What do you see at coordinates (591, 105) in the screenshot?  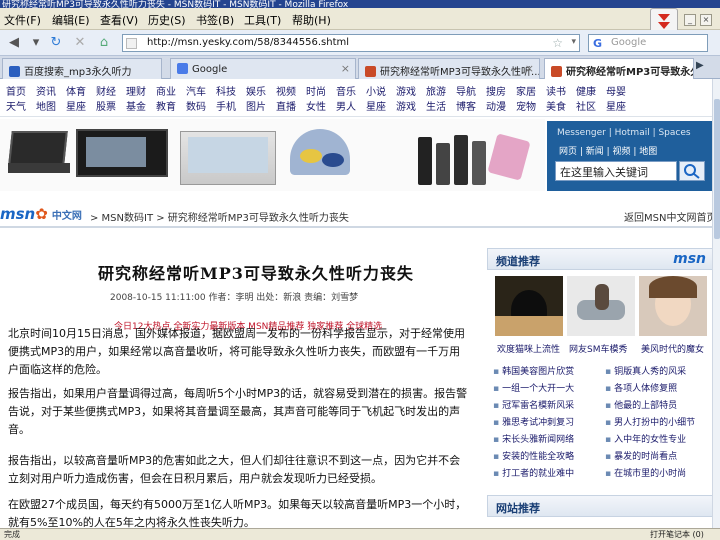 I see `cat-link: 社区` at bounding box center [591, 105].